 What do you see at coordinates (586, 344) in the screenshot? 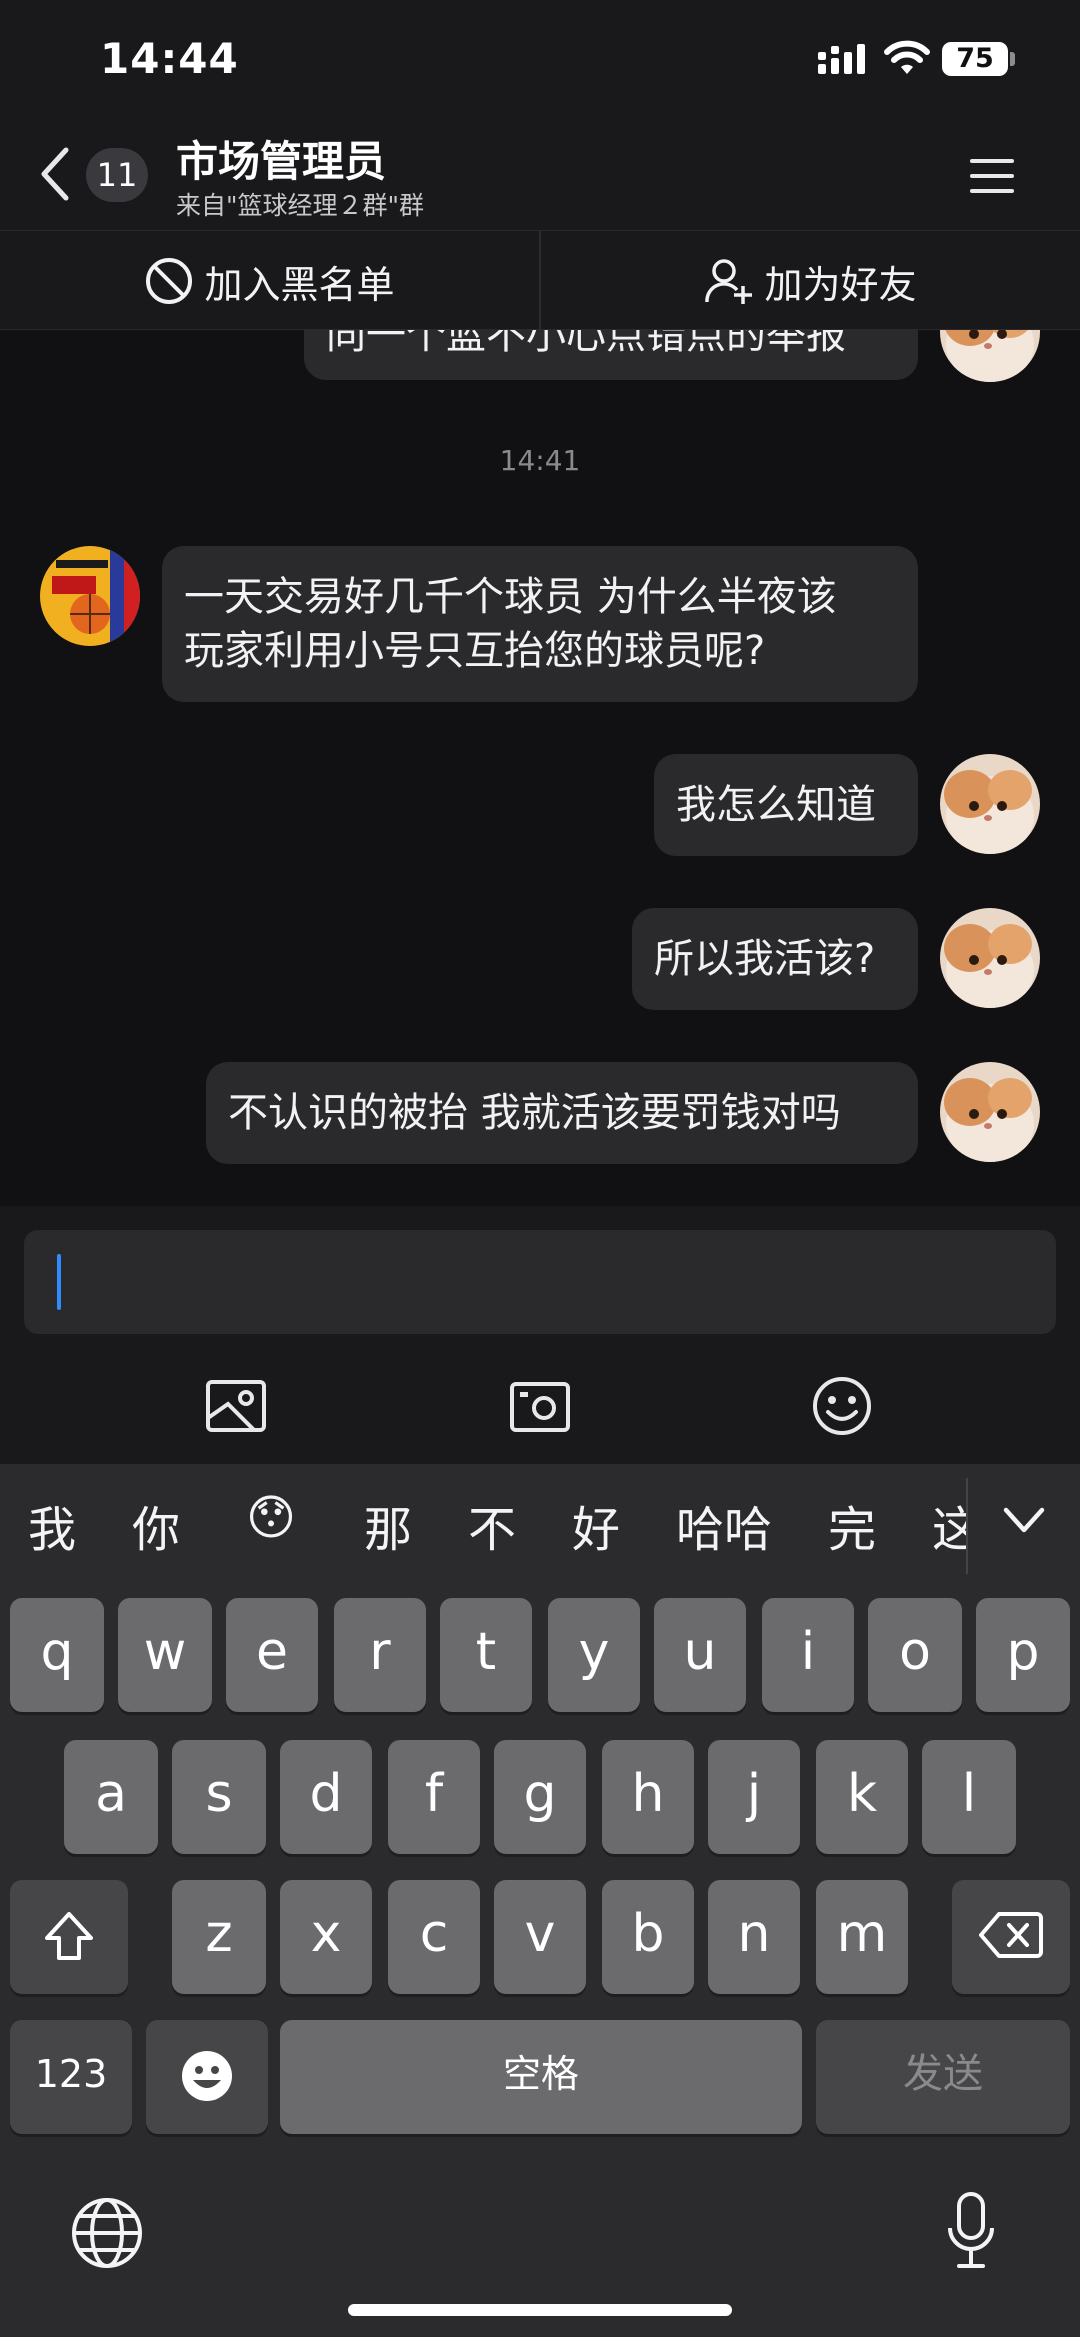
I see `message-text: 同一个蓝不小心点错点的举报` at bounding box center [586, 344].